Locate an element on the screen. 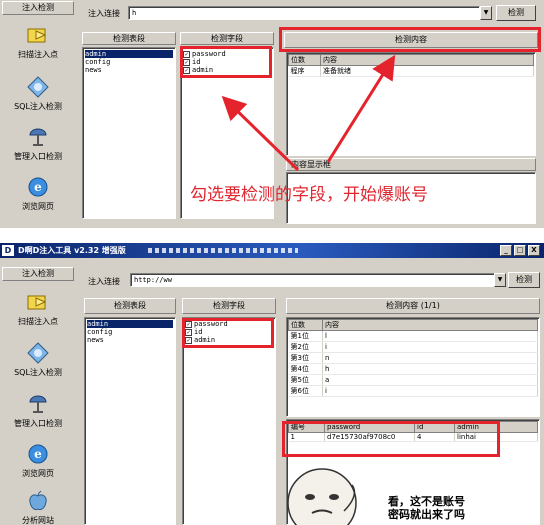 This screenshot has height=525, width=544. meme-caption-line: 看，这不是账号 is located at coordinates (426, 501).